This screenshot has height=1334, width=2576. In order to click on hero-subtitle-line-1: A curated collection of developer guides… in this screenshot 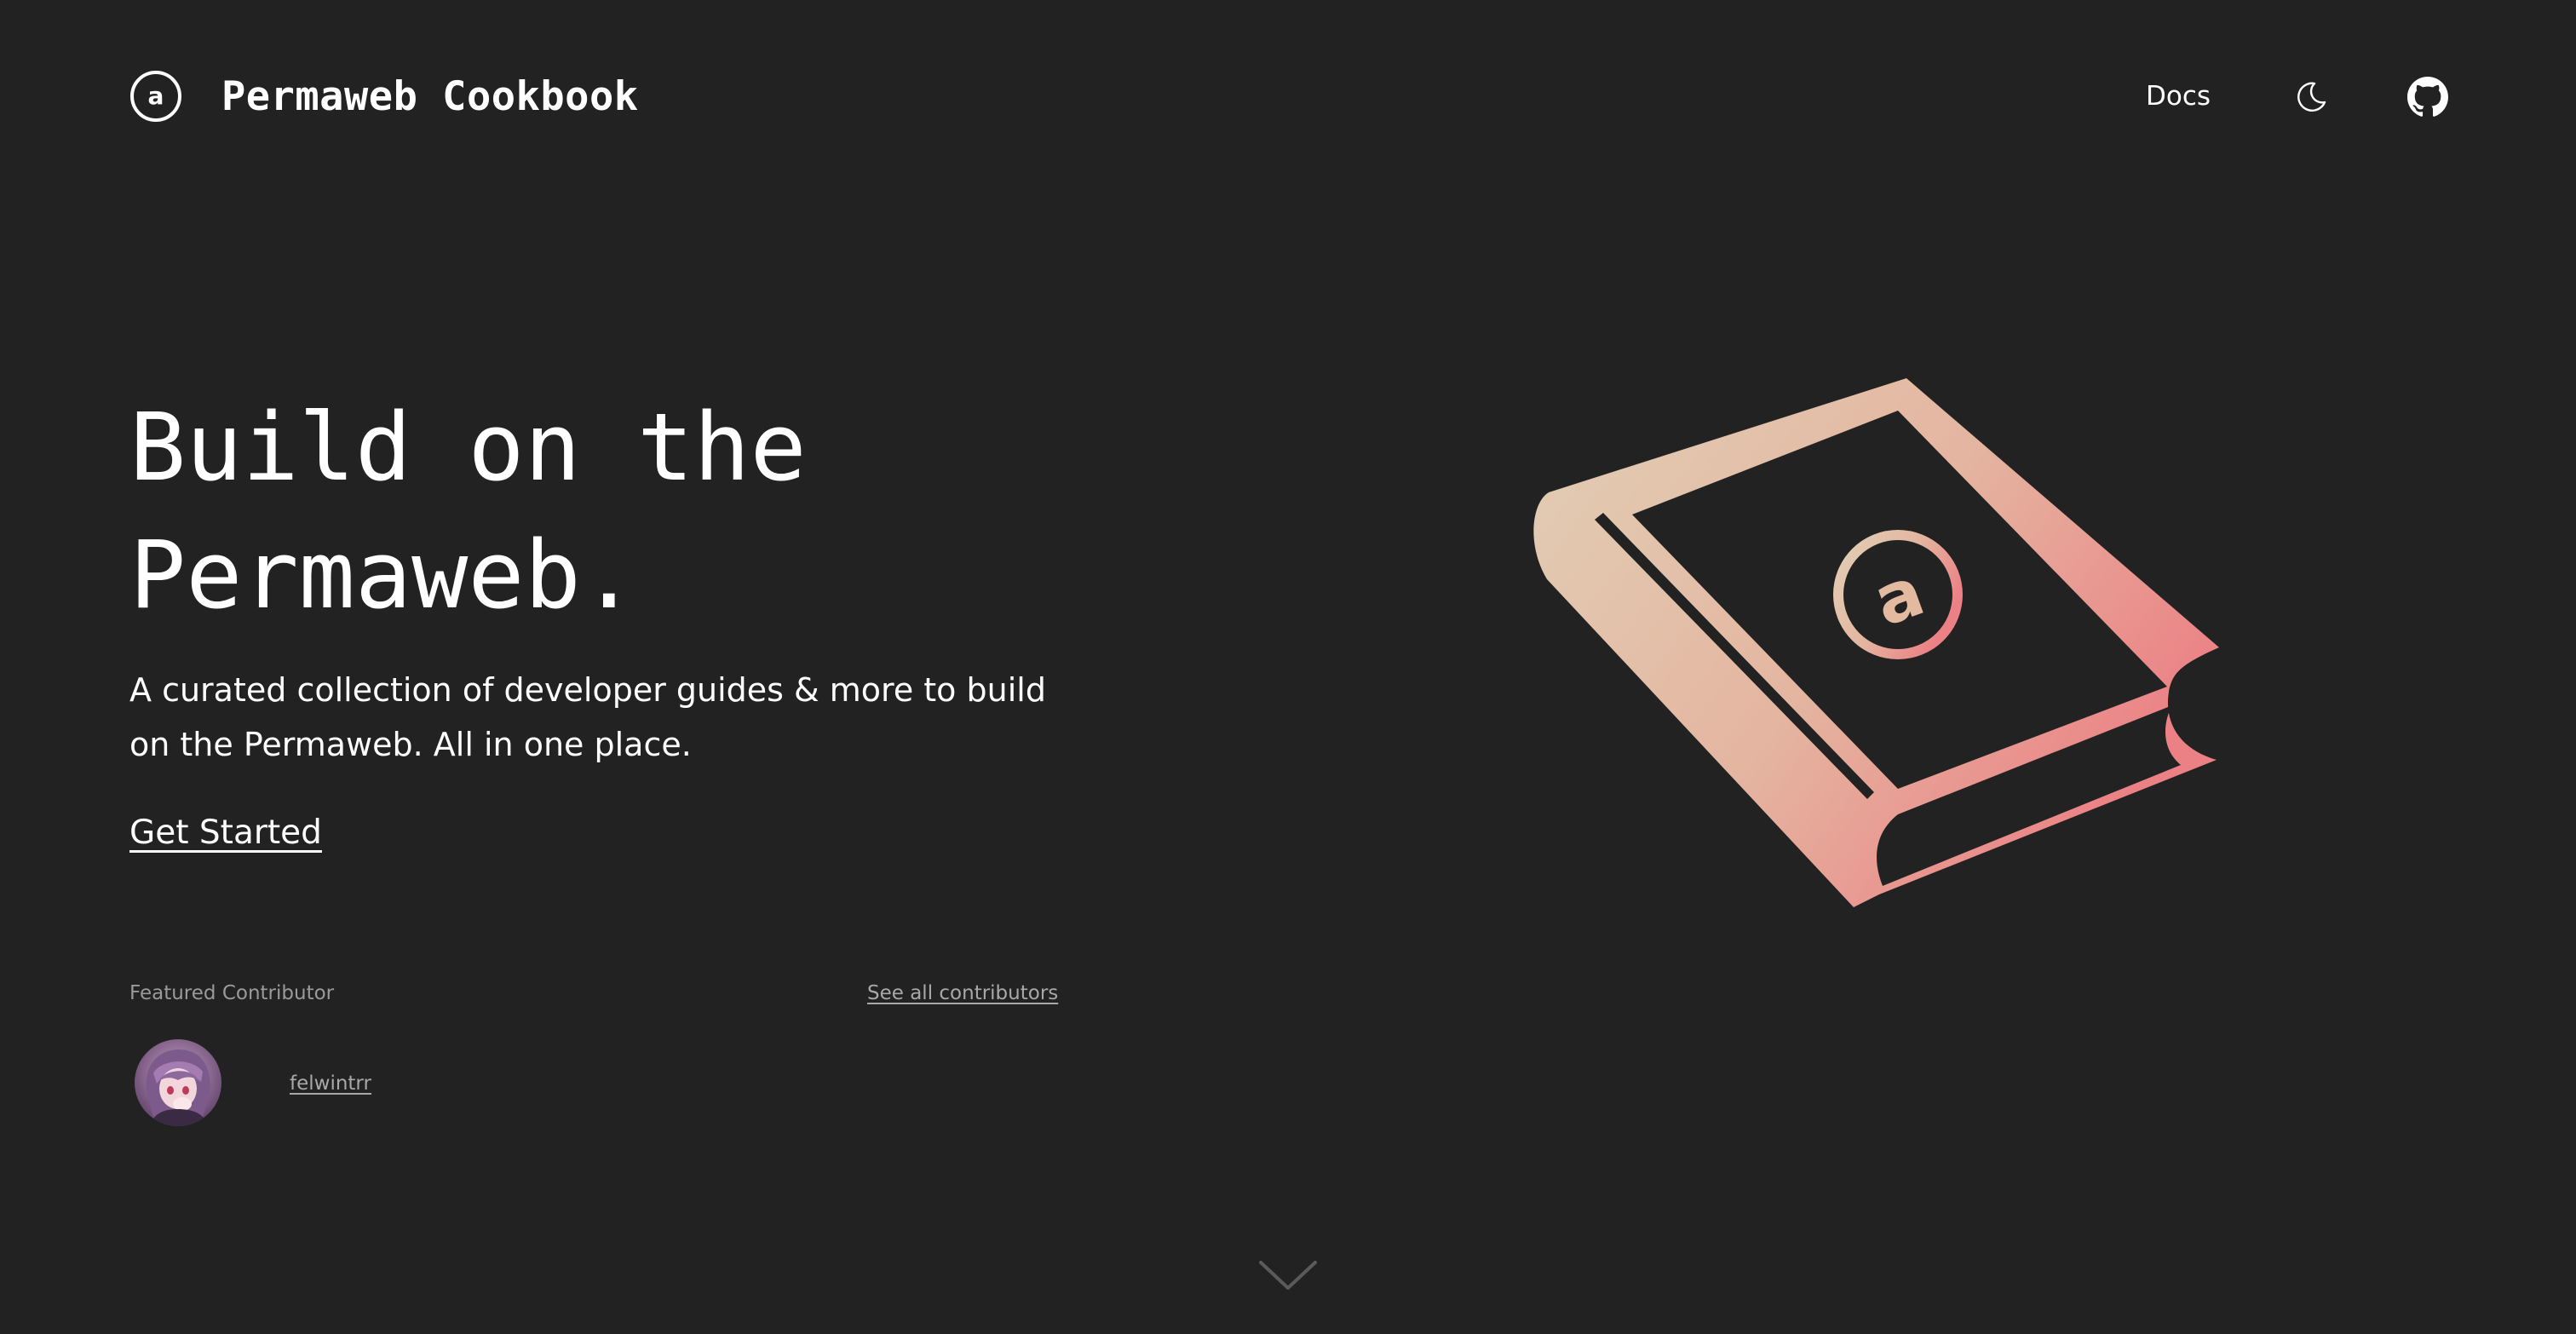, I will do `click(588, 690)`.